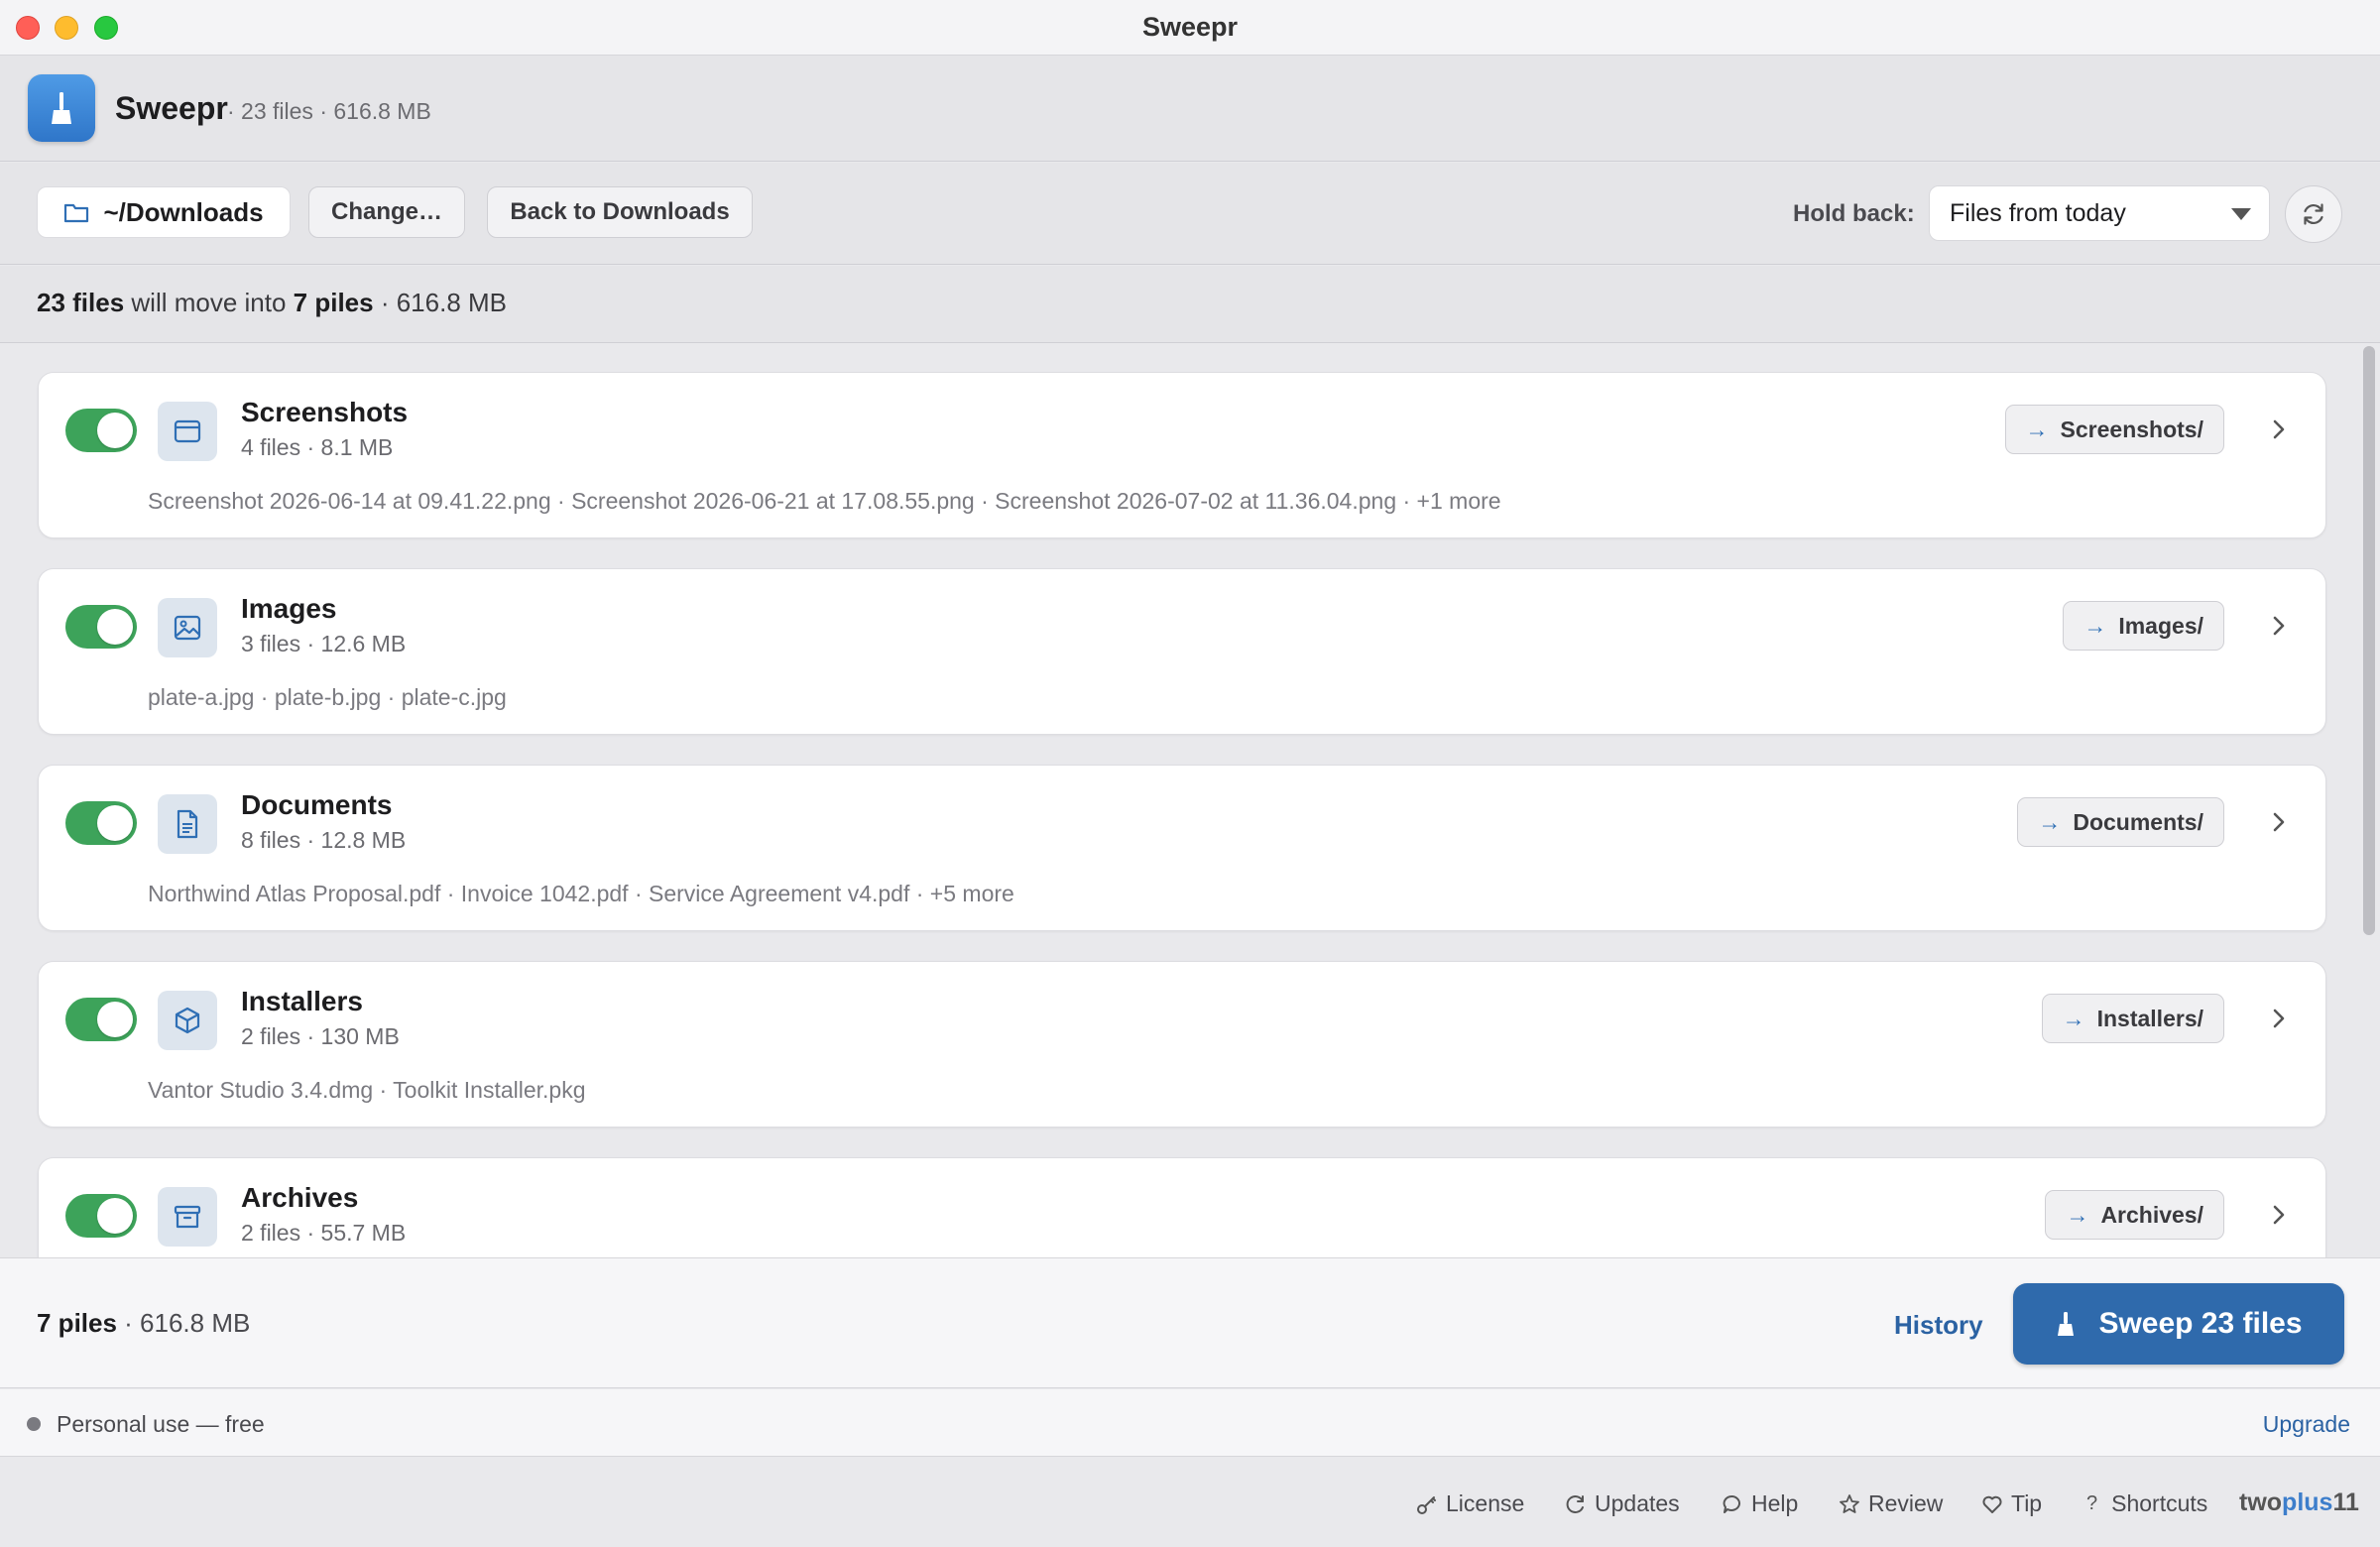  Describe the element at coordinates (1426, 1504) in the screenshot. I see `key-icon` at that location.